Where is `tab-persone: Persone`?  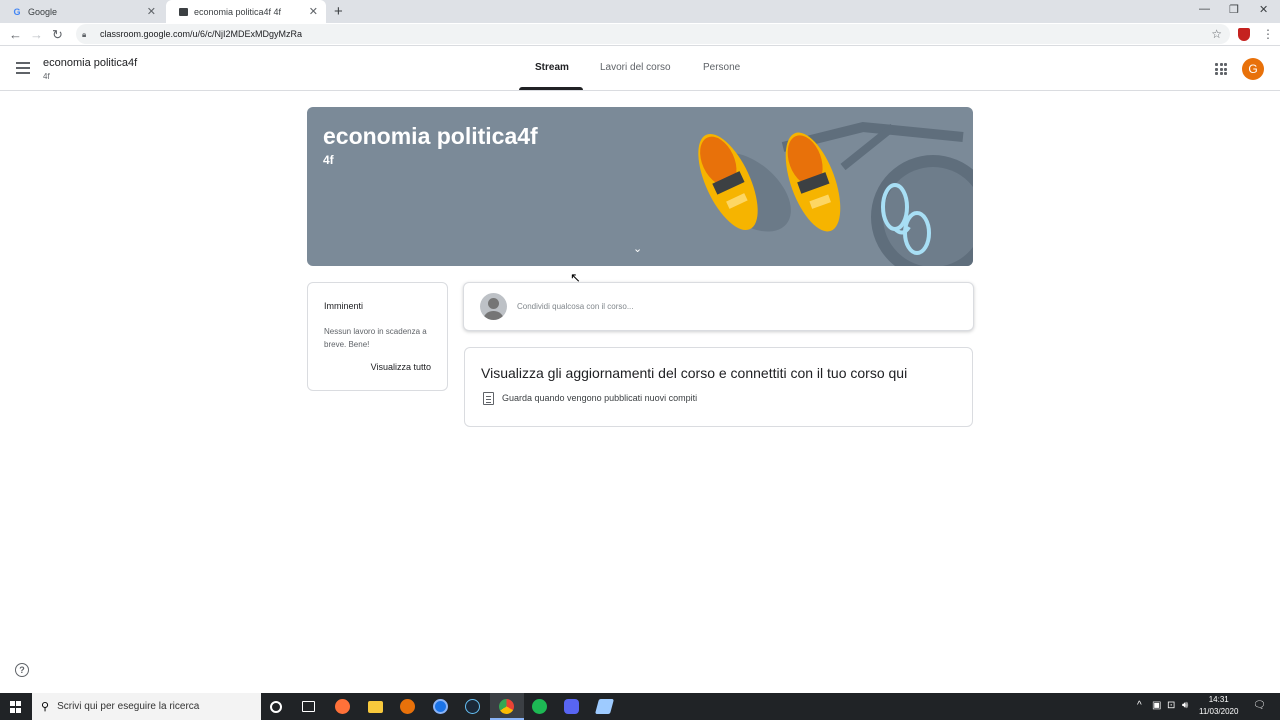
tab-persone: Persone is located at coordinates (721, 67).